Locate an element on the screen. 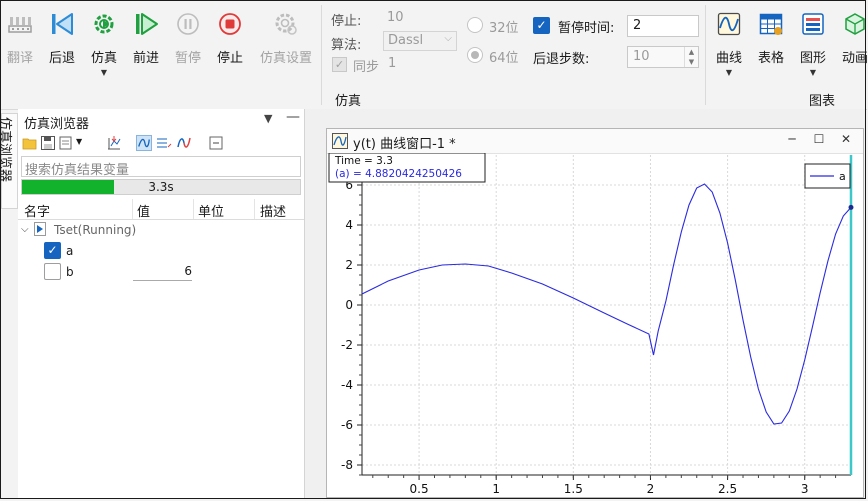 The height and width of the screenshot is (501, 868). stop-time-label: 停止: is located at coordinates (346, 21).